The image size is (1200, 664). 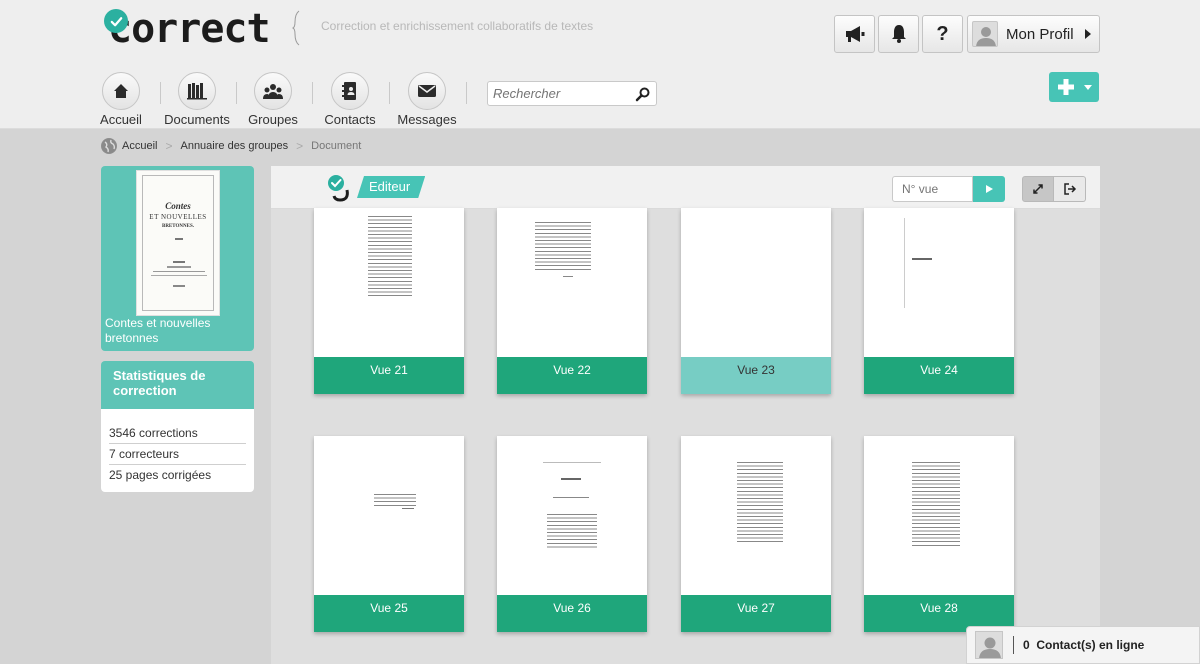 I want to click on search-icon, so click(x=643, y=94).